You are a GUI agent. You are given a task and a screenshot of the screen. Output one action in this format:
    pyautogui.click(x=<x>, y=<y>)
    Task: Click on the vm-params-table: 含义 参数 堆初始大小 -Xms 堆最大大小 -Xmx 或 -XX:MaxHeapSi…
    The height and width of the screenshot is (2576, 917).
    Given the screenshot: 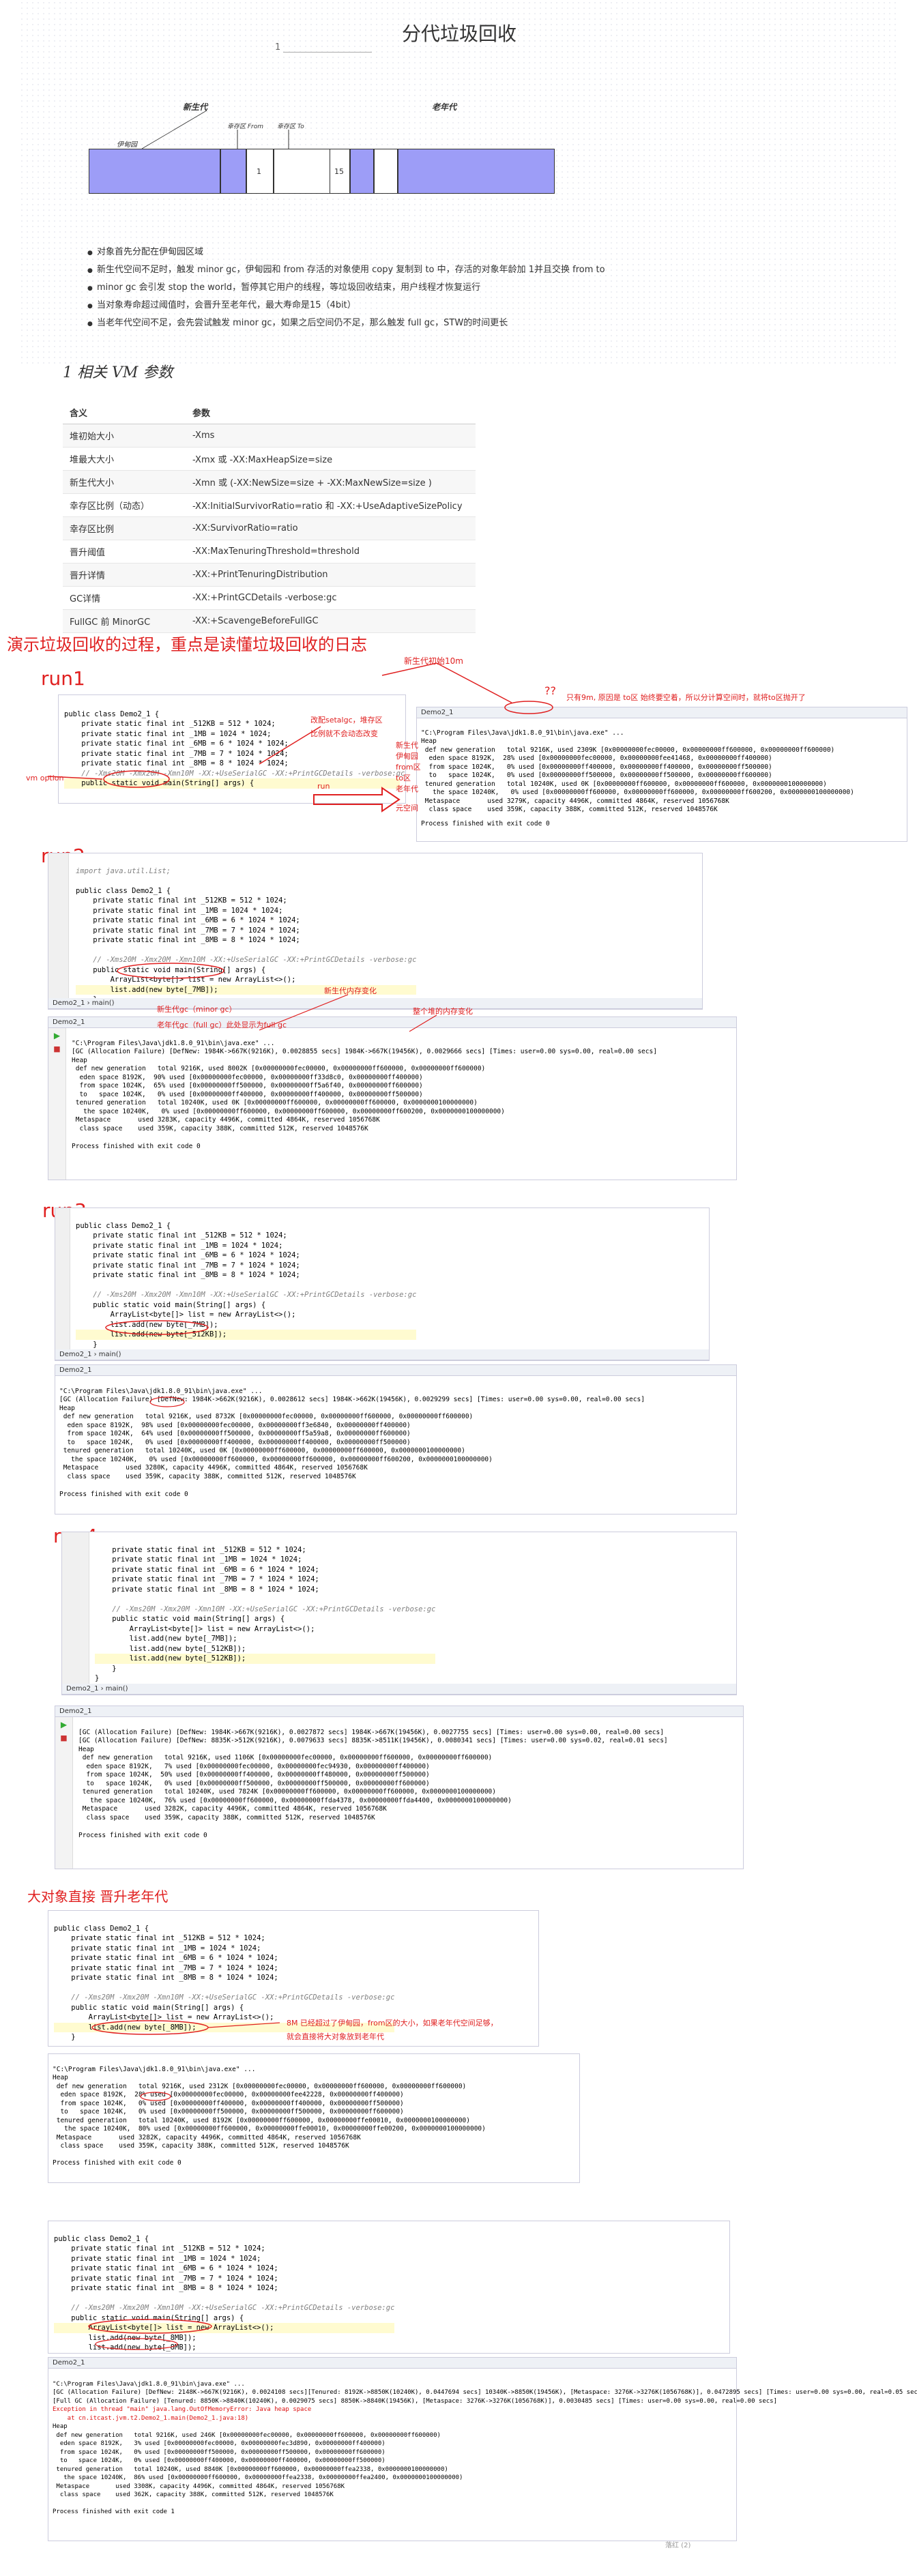 What is the action you would take?
    pyautogui.click(x=269, y=517)
    